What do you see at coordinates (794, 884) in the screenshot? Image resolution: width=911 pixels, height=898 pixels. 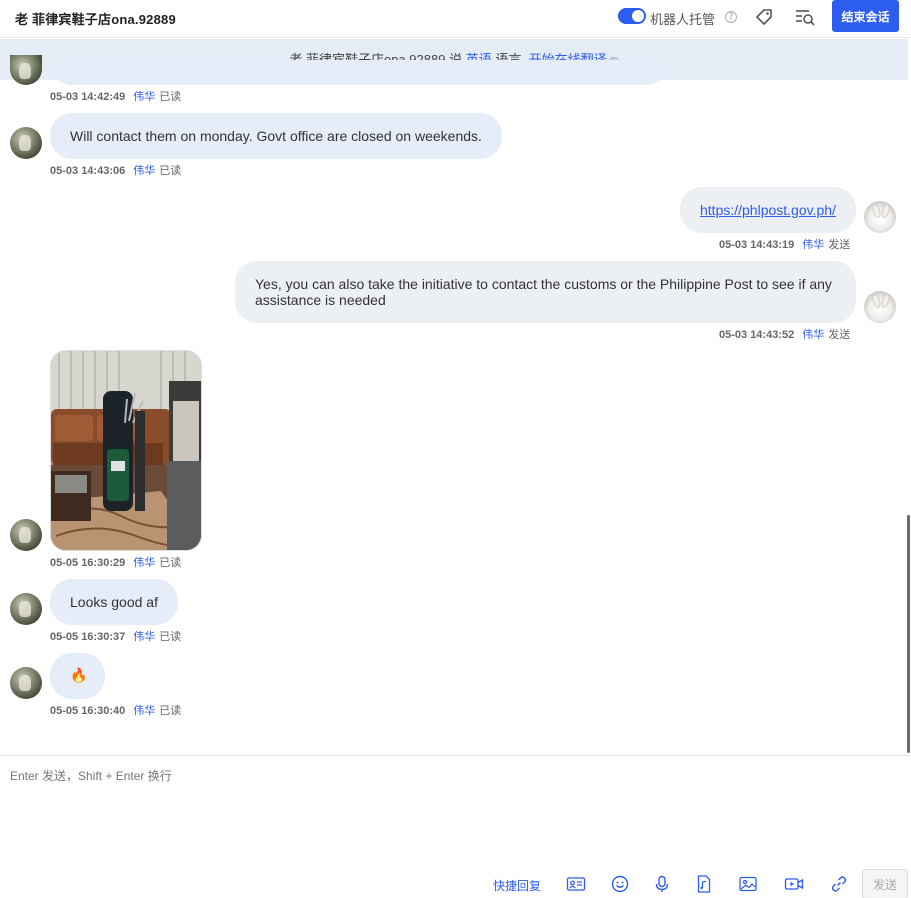 I see `video-icon` at bounding box center [794, 884].